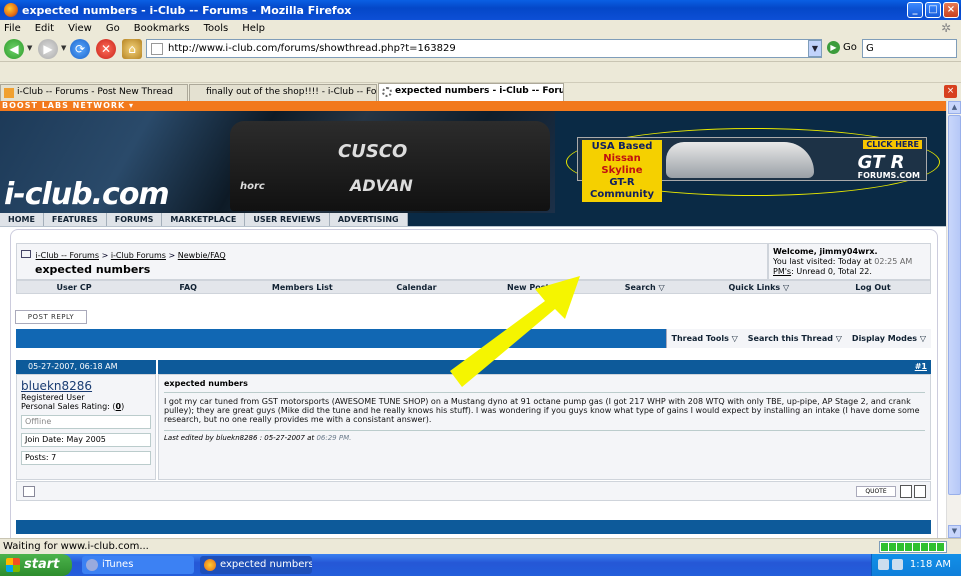 Image resolution: width=961 pixels, height=576 pixels. Describe the element at coordinates (302, 287) in the screenshot. I see `forumnav-members-list: Members List` at that location.